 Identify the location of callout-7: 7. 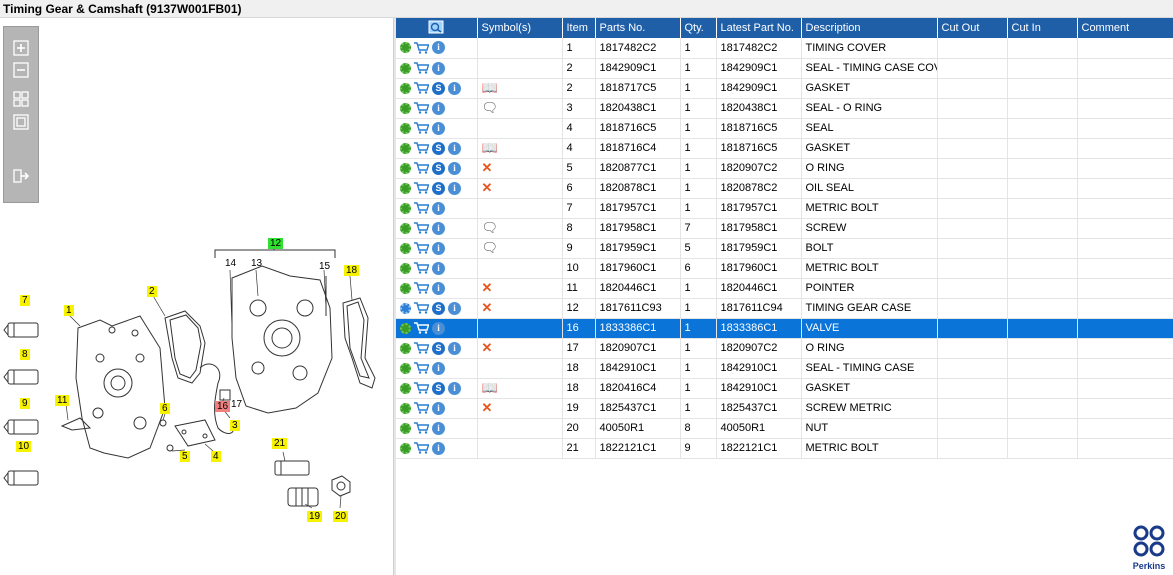
(25, 300).